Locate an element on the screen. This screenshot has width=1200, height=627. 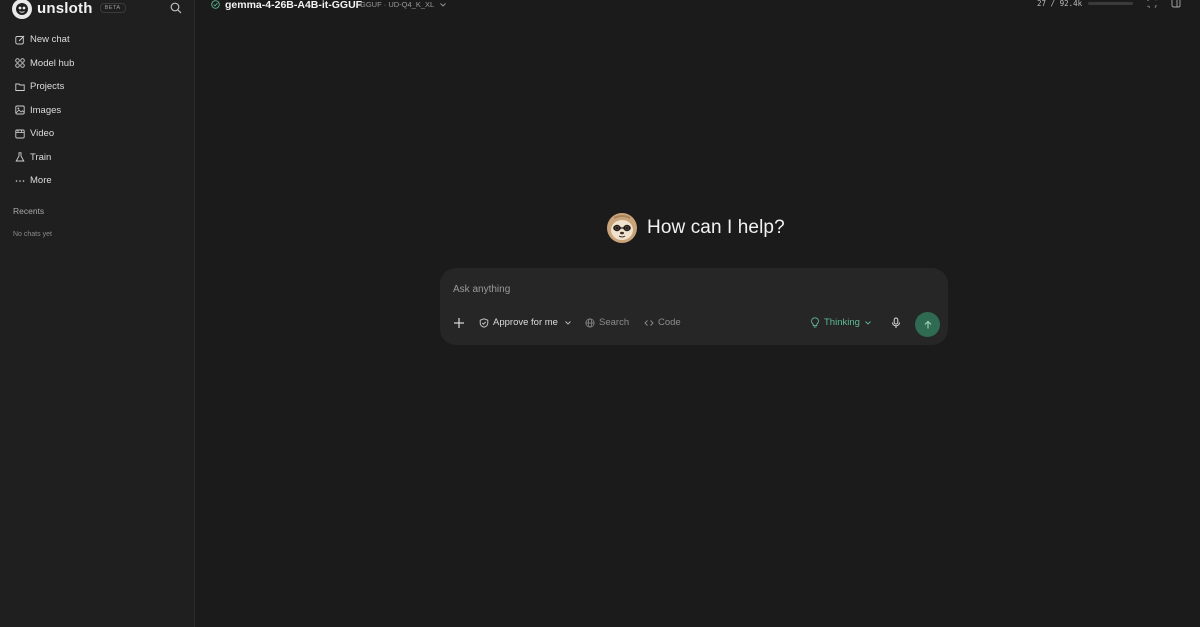
unsloth-logo-icon is located at coordinates (22, 9).